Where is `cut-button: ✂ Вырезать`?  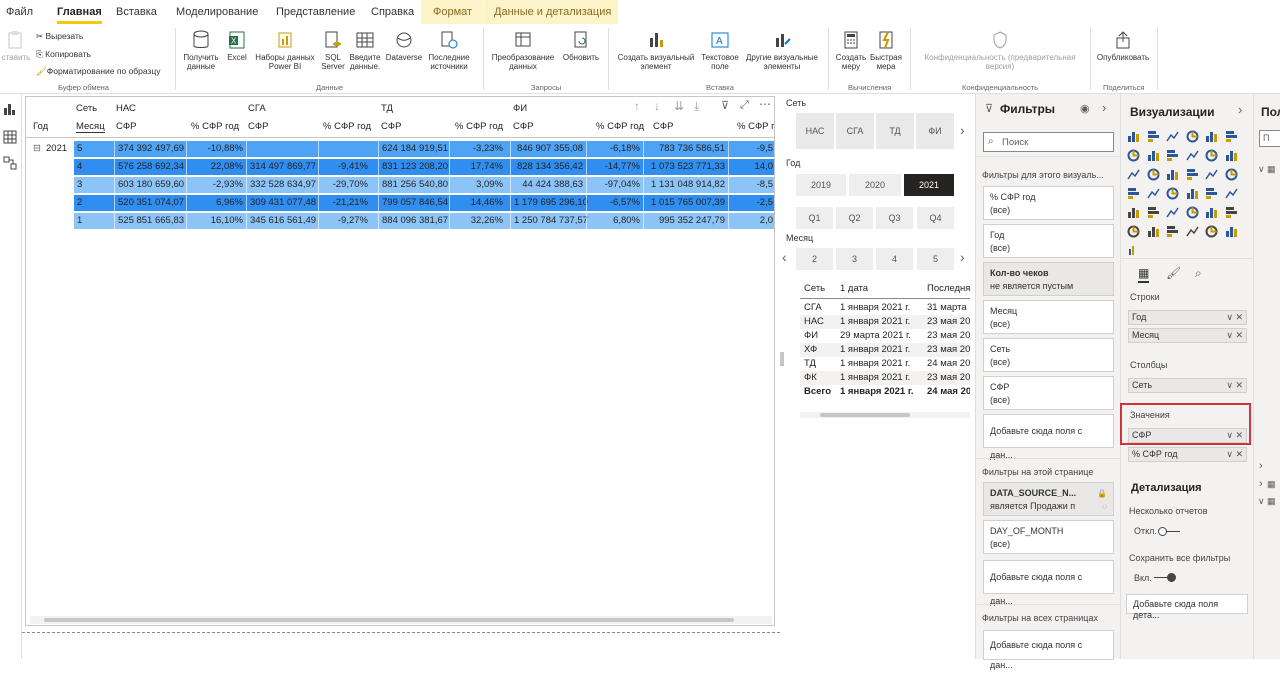 cut-button: ✂ Вырезать is located at coordinates (59, 36).